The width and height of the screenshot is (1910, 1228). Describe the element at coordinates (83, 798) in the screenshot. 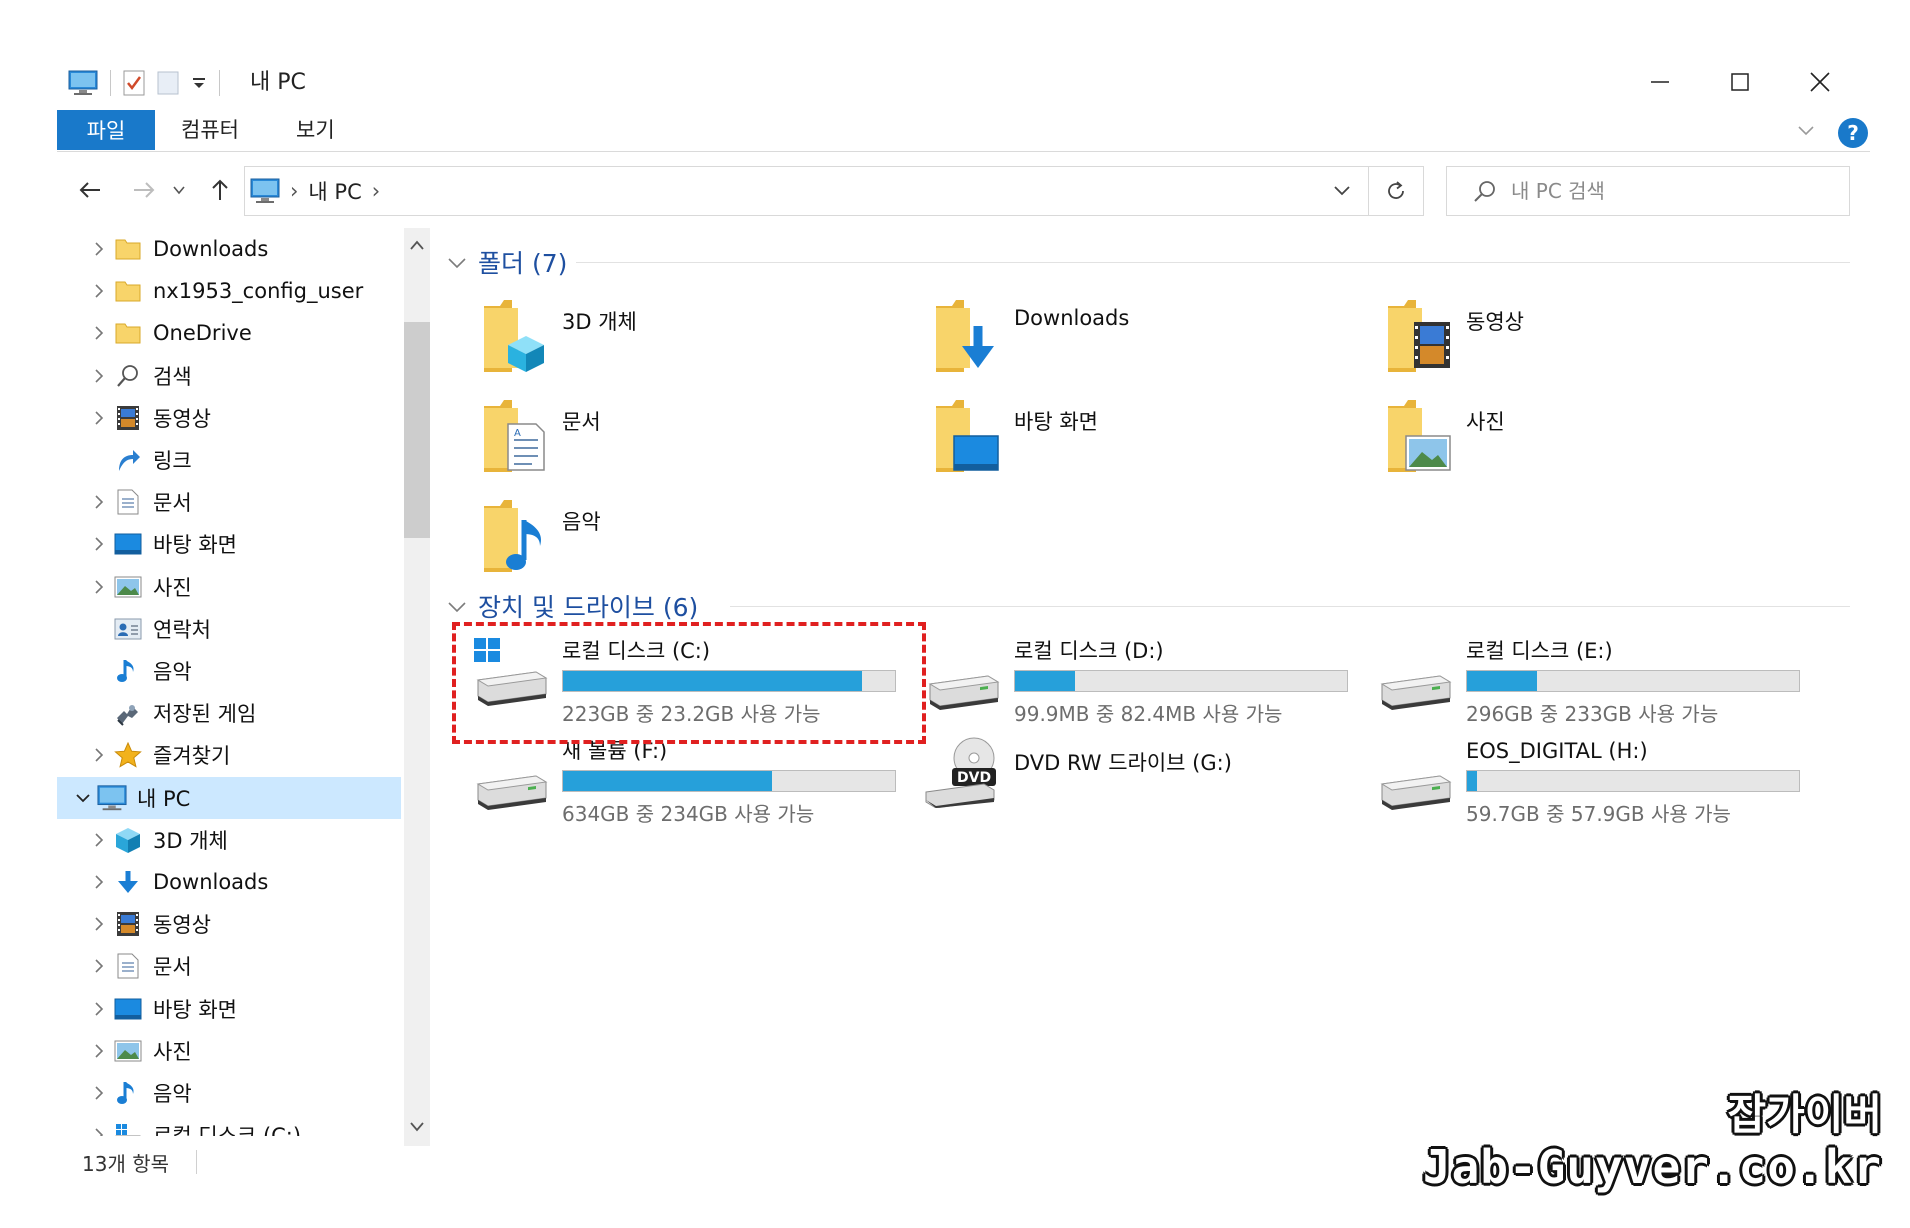

I see `chevron-down-icon` at that location.